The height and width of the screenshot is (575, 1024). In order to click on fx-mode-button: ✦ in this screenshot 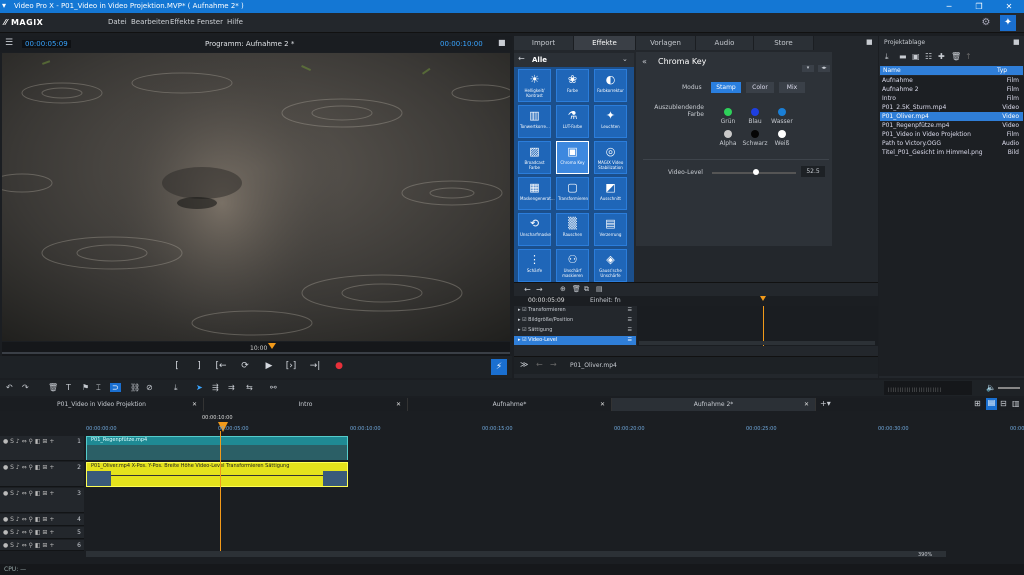, I will do `click(1008, 23)`.